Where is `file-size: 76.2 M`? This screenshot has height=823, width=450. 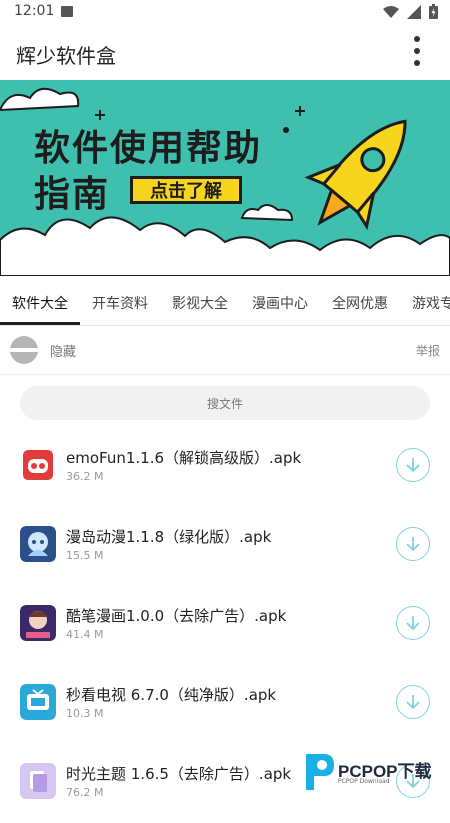 file-size: 76.2 M is located at coordinates (85, 792).